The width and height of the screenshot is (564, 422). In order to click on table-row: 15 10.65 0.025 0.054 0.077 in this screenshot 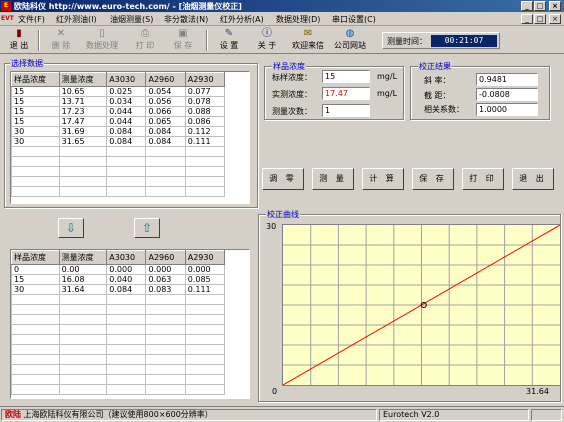, I will do `click(118, 91)`.